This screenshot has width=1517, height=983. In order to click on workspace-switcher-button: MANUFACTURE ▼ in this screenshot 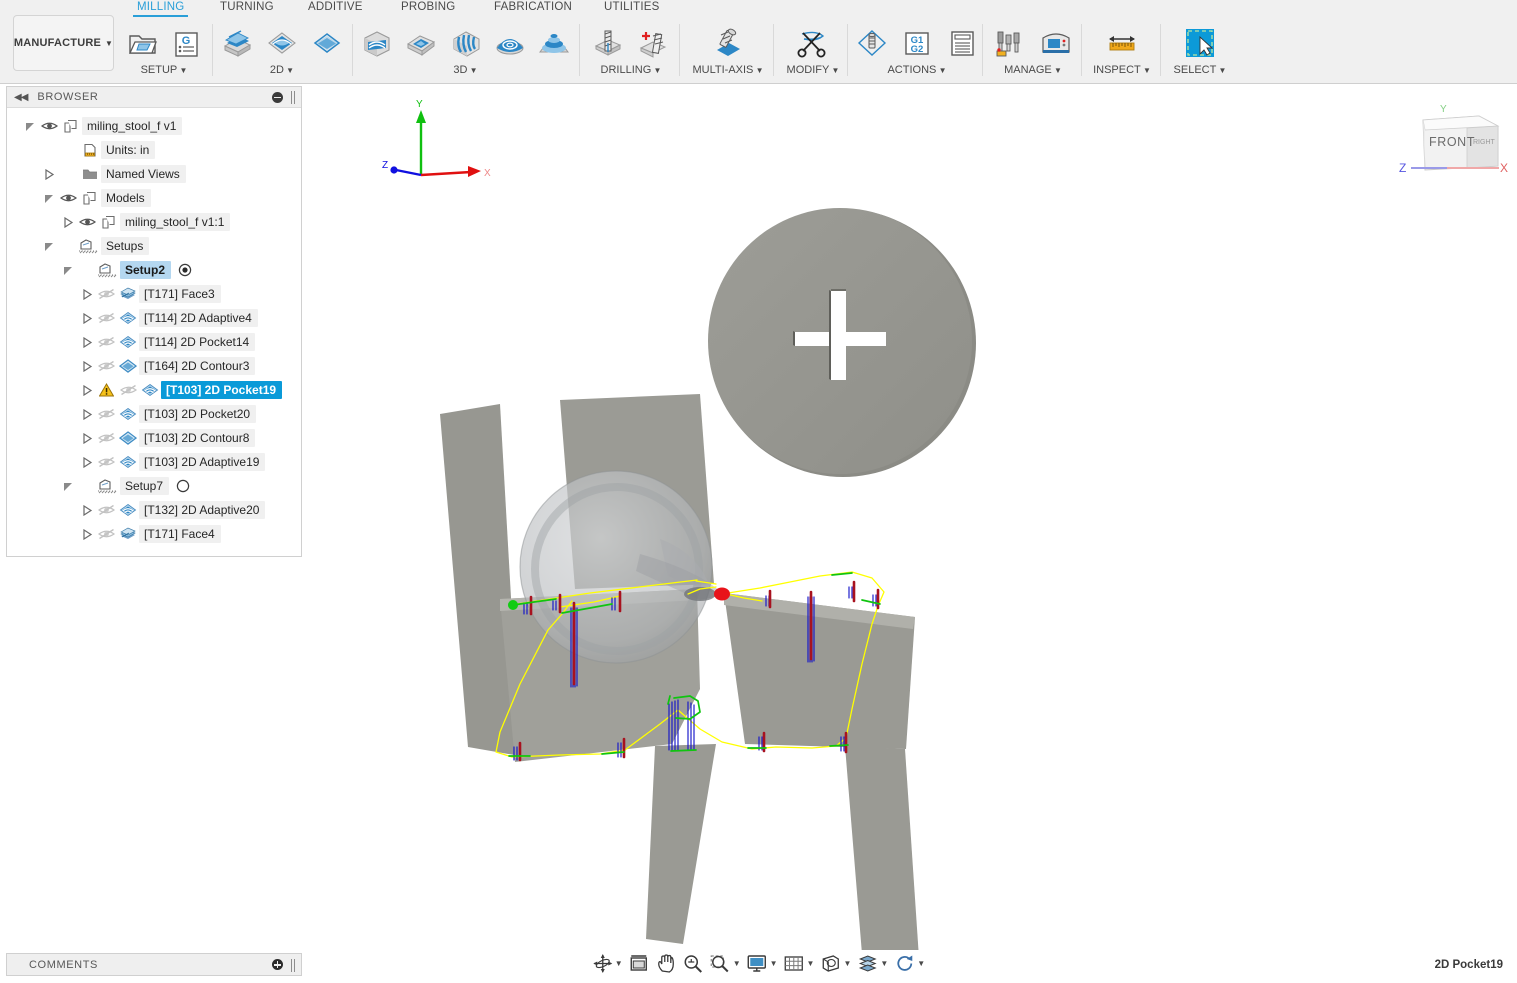, I will do `click(63, 43)`.